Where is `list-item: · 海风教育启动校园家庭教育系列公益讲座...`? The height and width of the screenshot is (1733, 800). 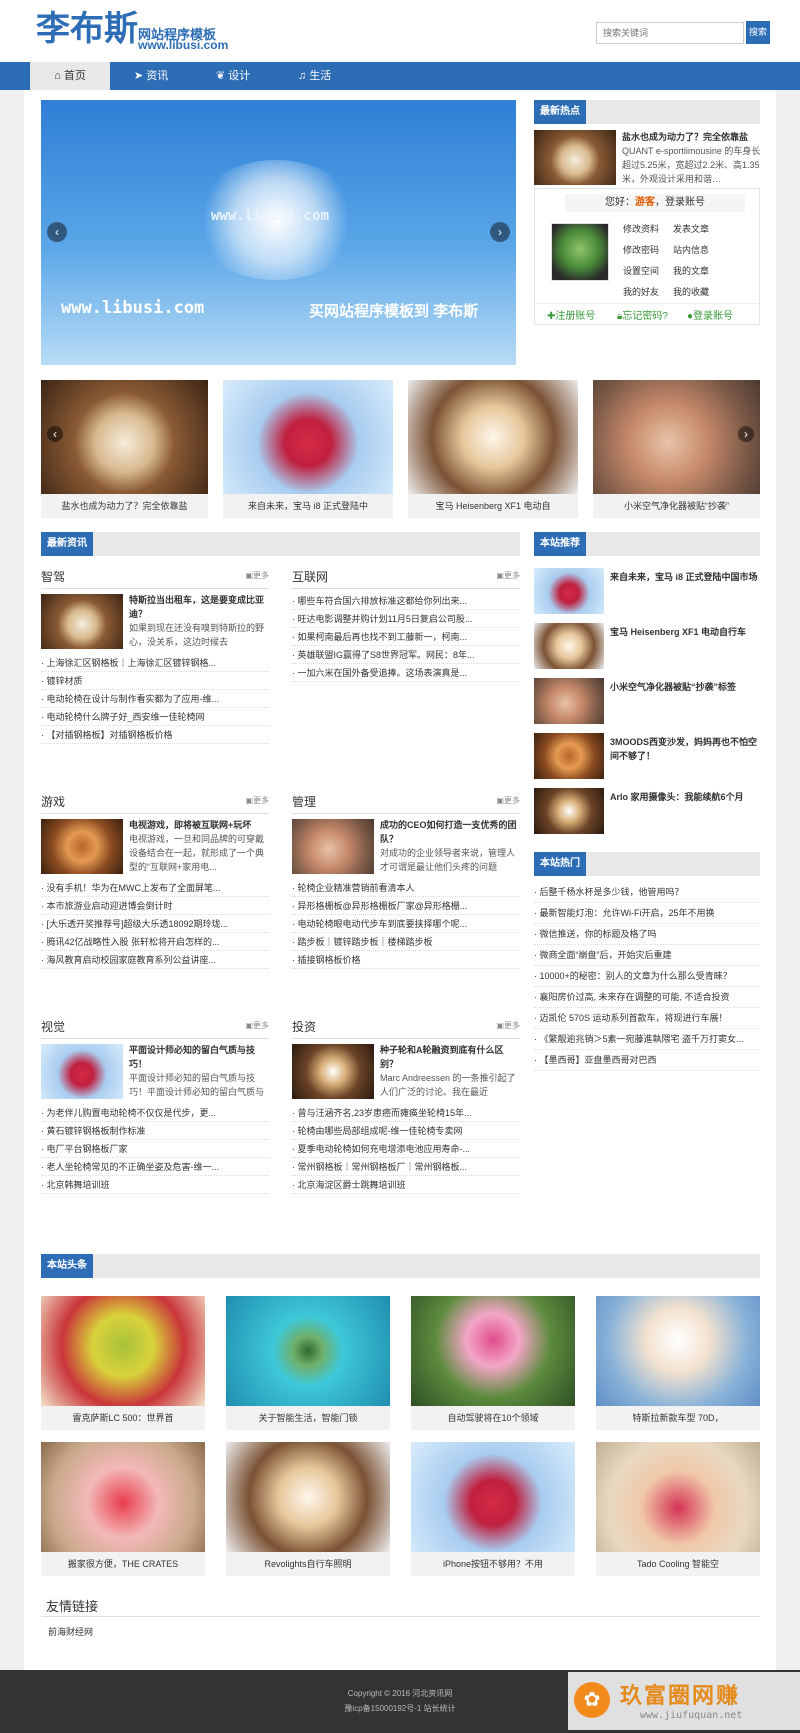 list-item: · 海风教育启动校园家庭教育系列公益讲座... is located at coordinates (155, 960).